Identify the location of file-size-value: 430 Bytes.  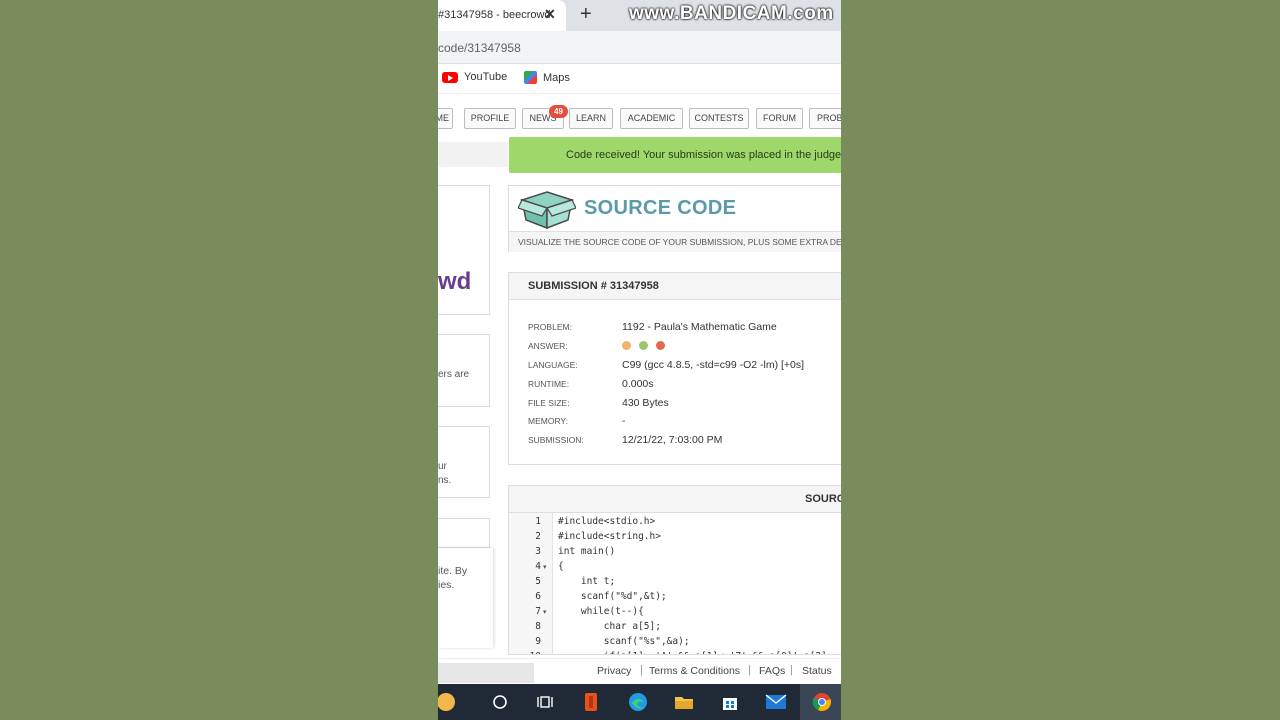
(645, 403).